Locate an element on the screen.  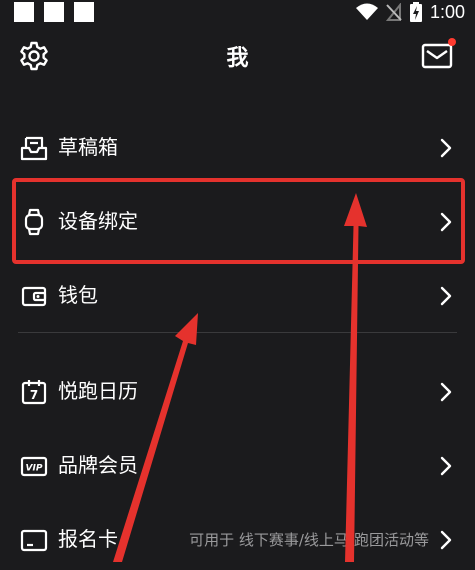
calendar-icon: 7 is located at coordinates (34, 392).